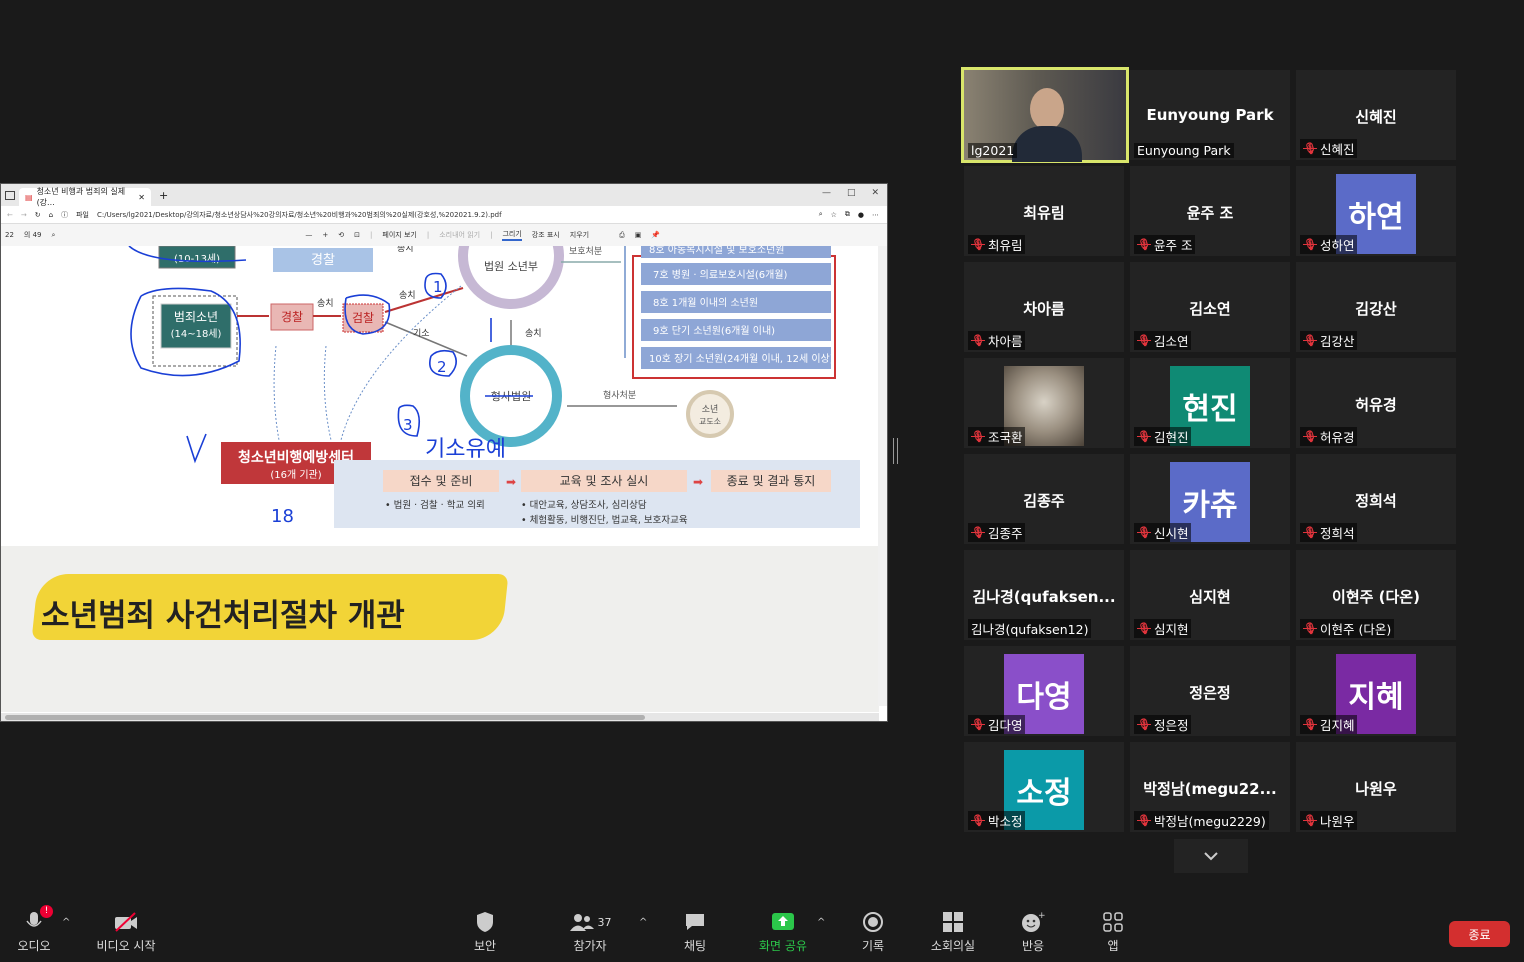 This screenshot has height=962, width=1524. What do you see at coordinates (1376, 403) in the screenshot?
I see `participant-tile: 허유경 🎙 허유경` at bounding box center [1376, 403].